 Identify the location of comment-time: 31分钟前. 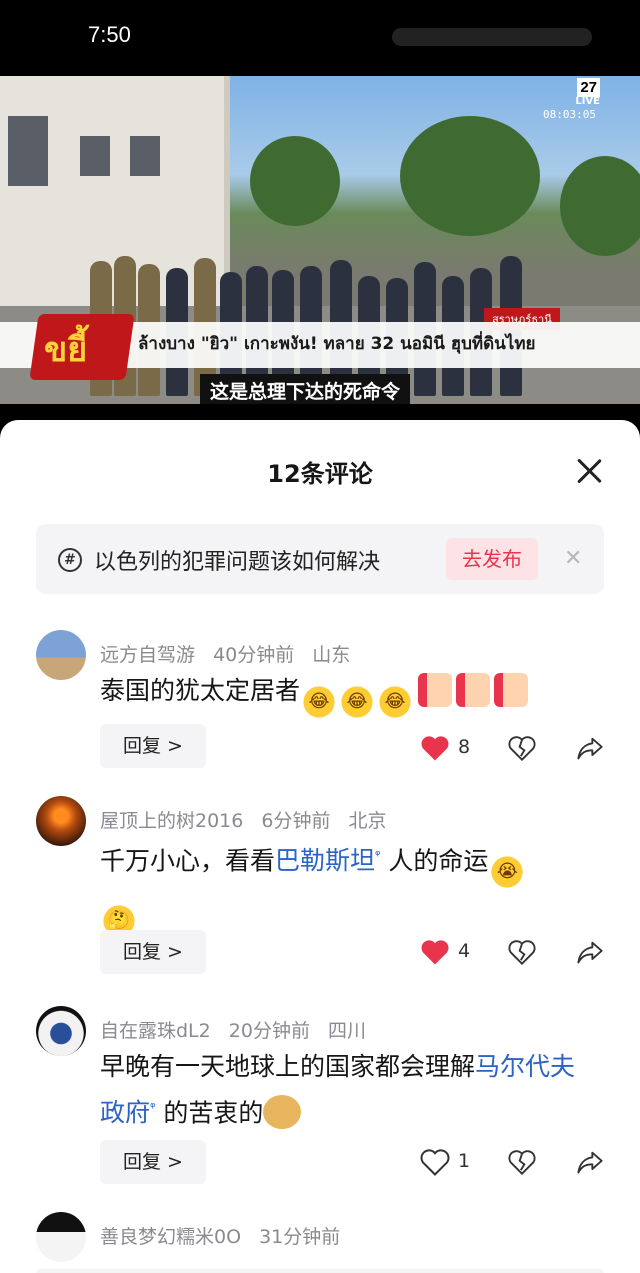
(300, 1237).